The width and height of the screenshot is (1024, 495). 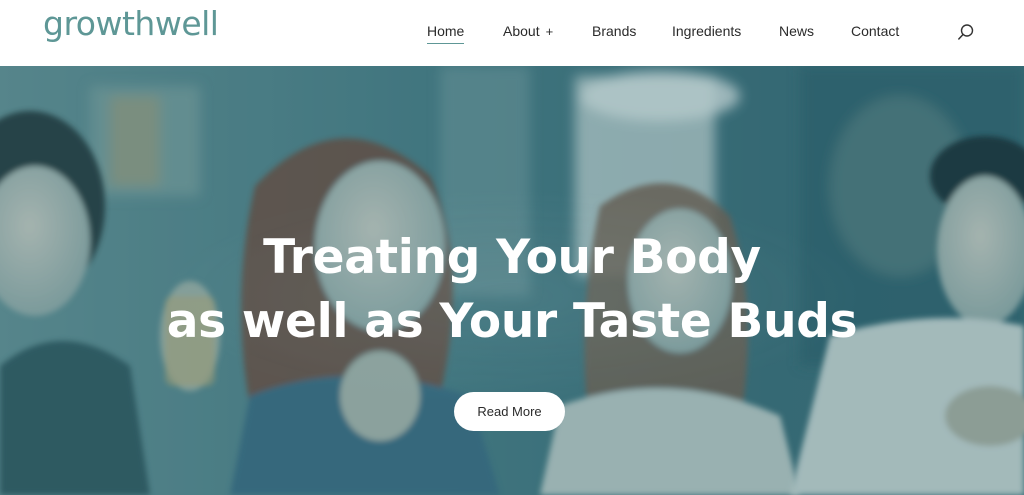 I want to click on plus-icon: +, so click(x=549, y=31).